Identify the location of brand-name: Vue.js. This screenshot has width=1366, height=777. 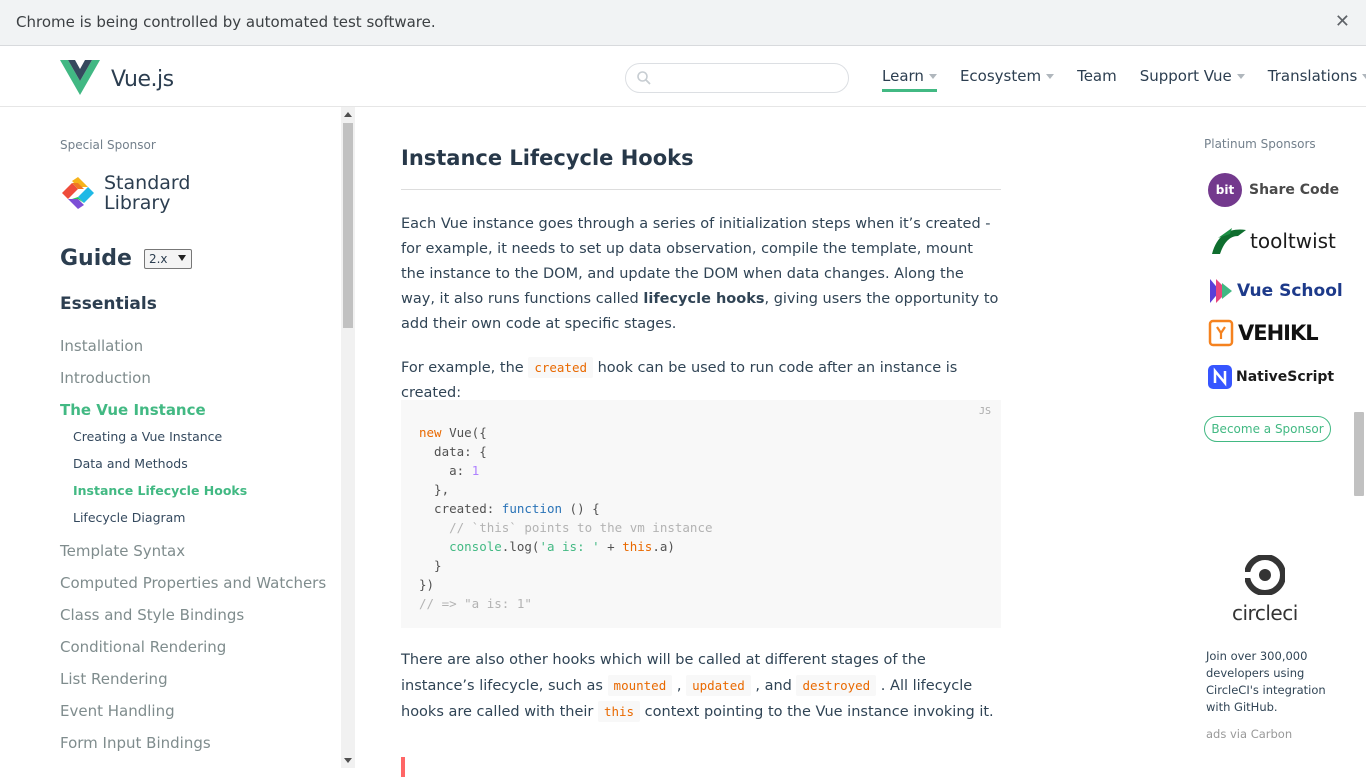
(142, 79).